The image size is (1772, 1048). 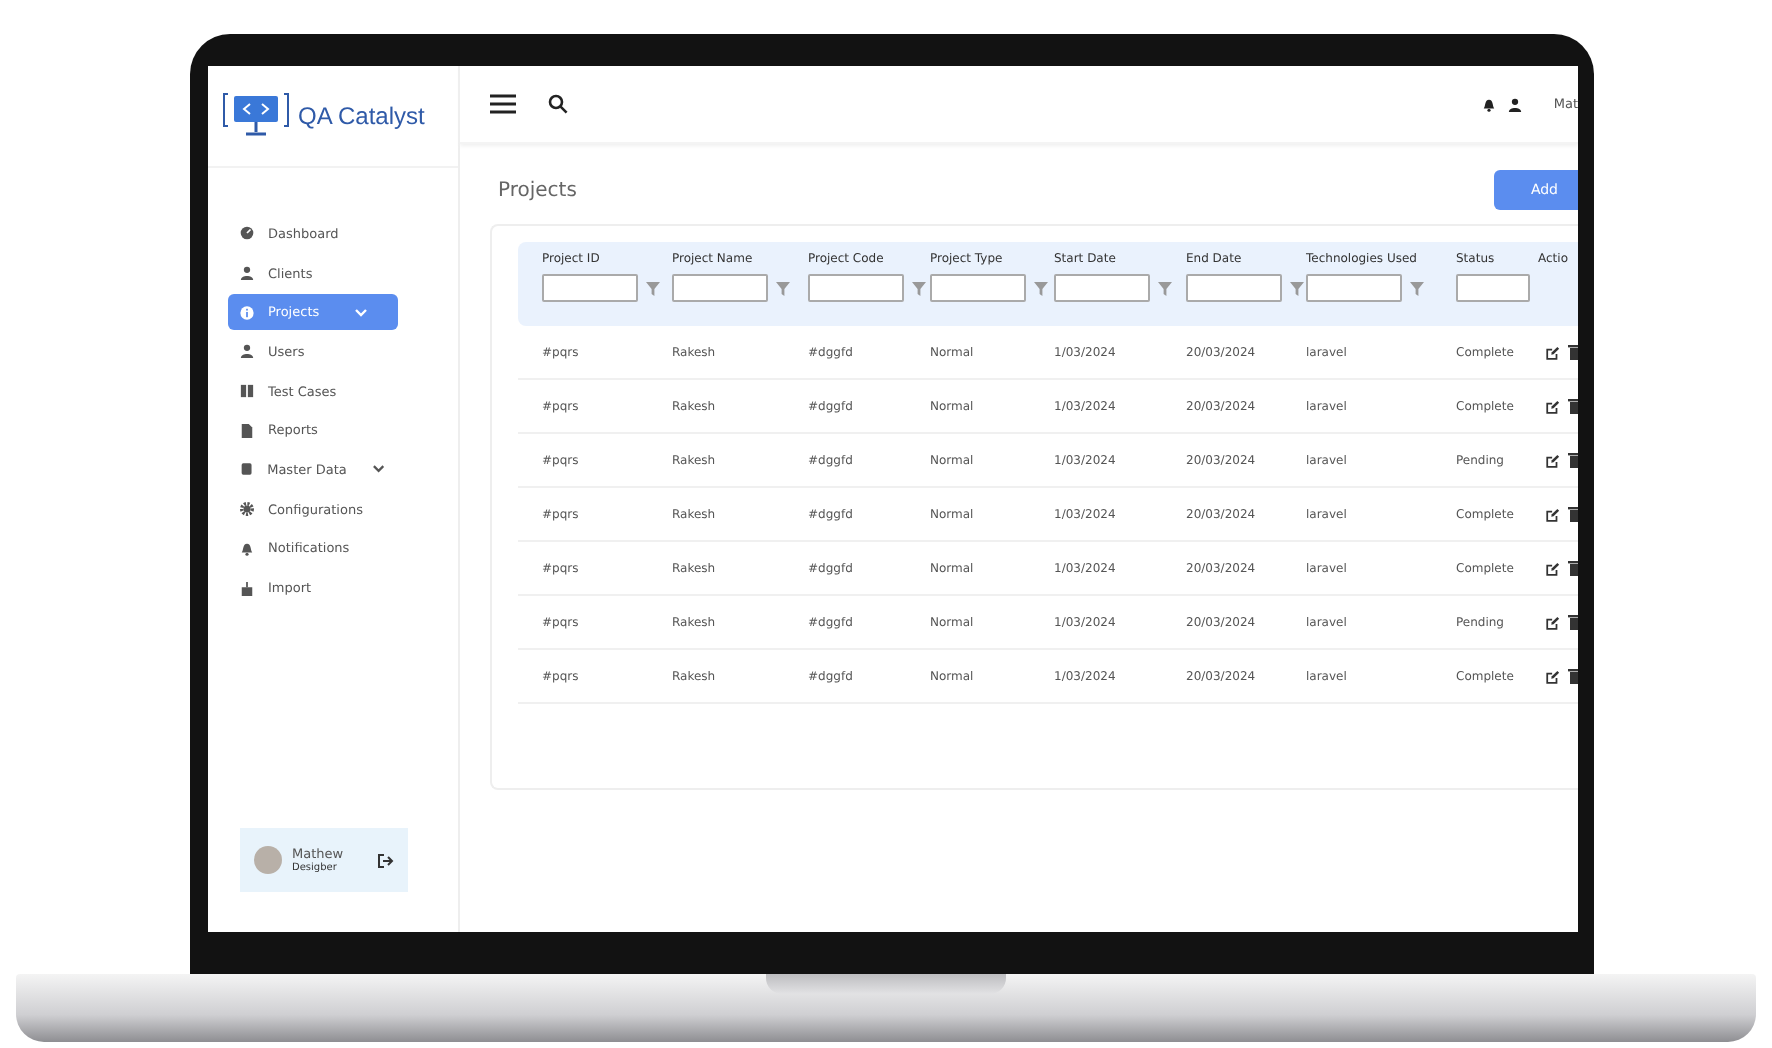 I want to click on gear-icon, so click(x=247, y=509).